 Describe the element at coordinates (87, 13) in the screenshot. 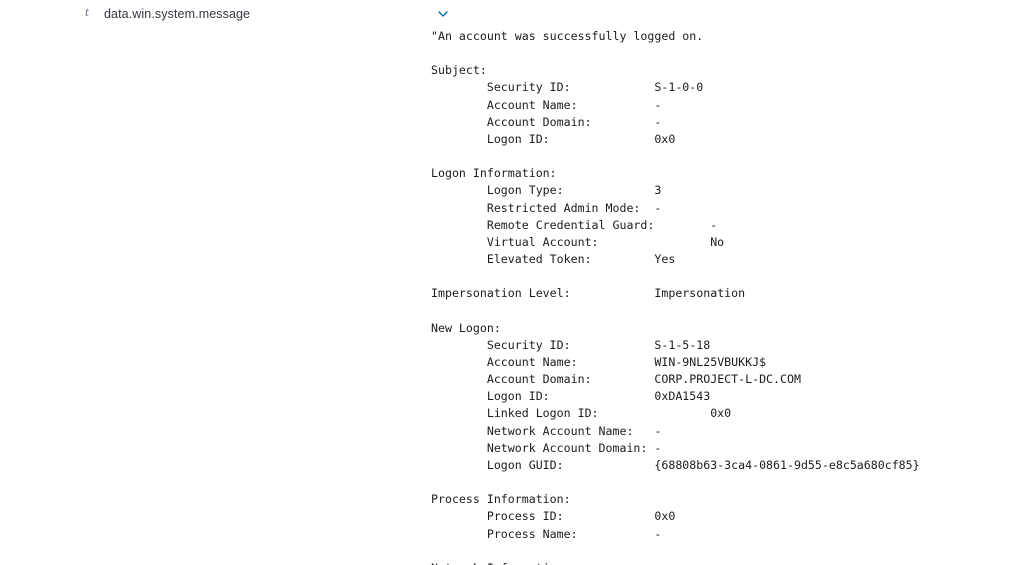

I see `string-type-icon: t` at that location.